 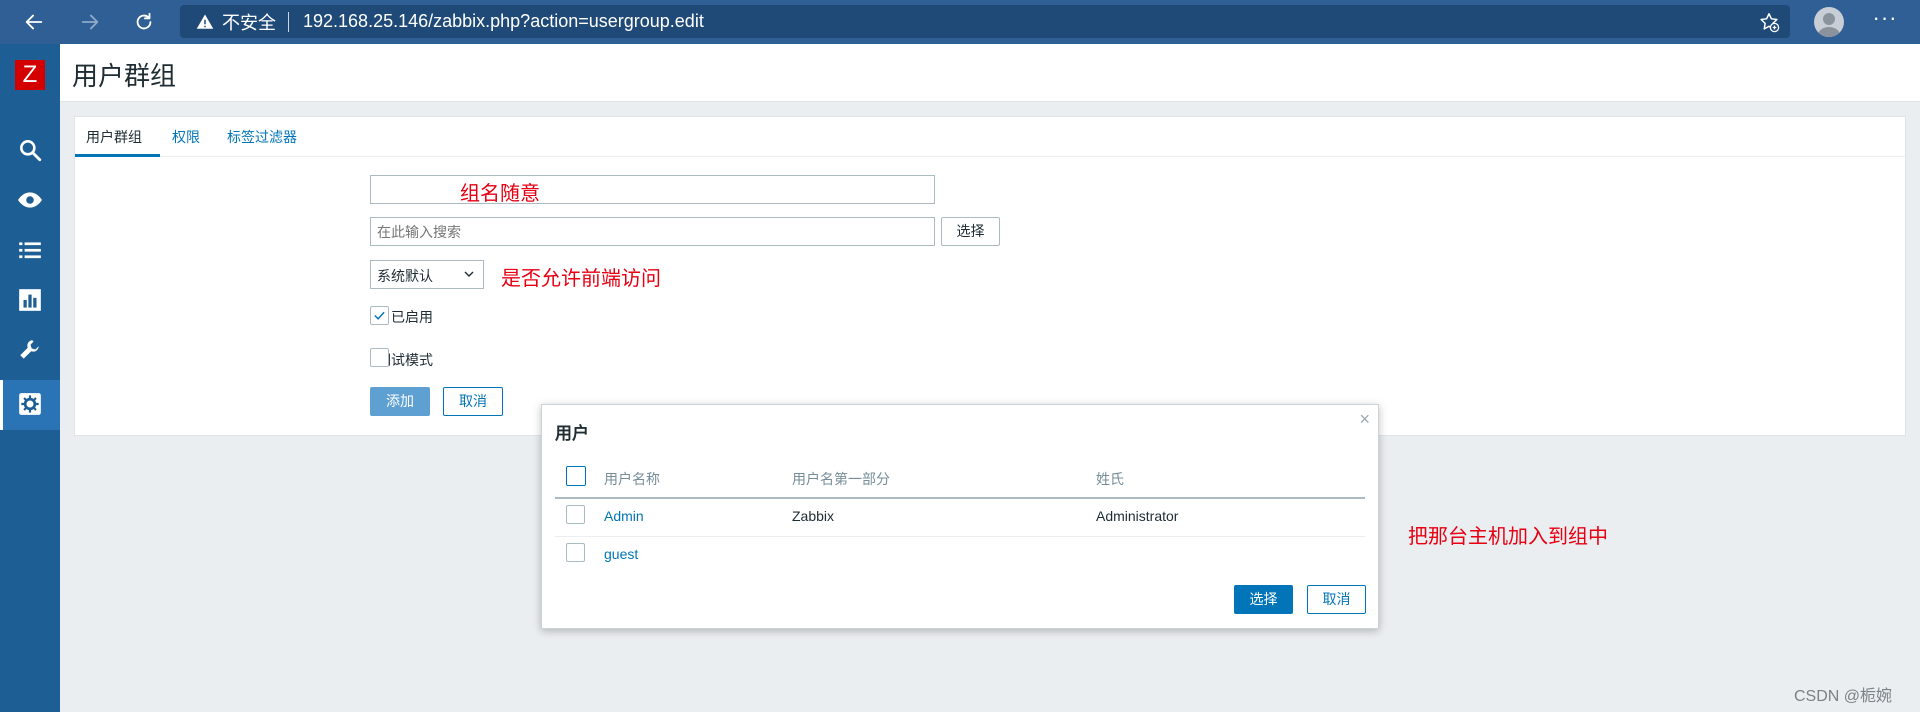 What do you see at coordinates (970, 231) in the screenshot?
I see `users-select-button: 选择` at bounding box center [970, 231].